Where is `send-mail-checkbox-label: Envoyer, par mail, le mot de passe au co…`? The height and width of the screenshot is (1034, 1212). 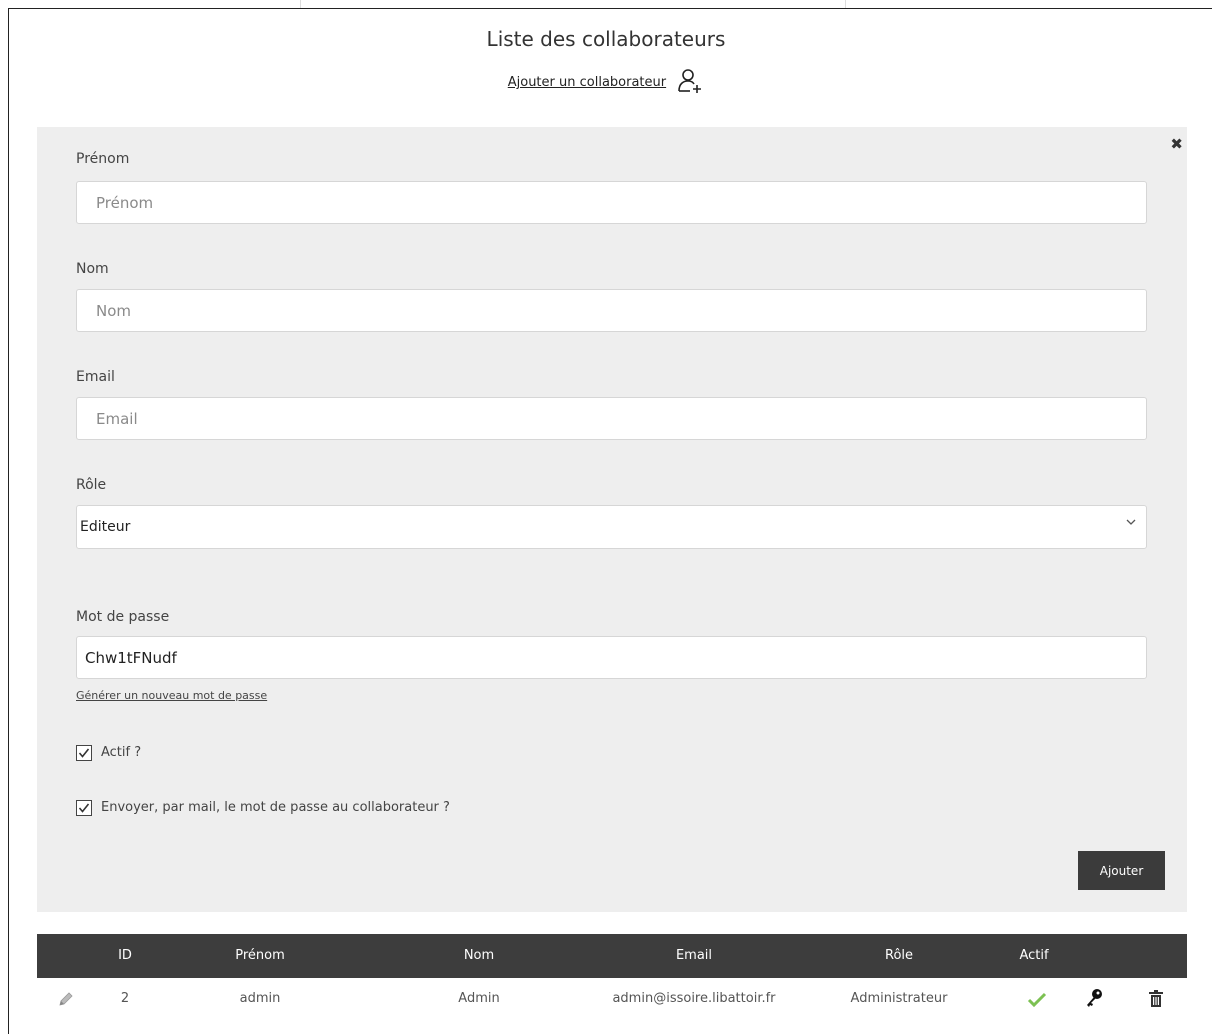
send-mail-checkbox-label: Envoyer, par mail, le mot de passe au co… is located at coordinates (275, 807).